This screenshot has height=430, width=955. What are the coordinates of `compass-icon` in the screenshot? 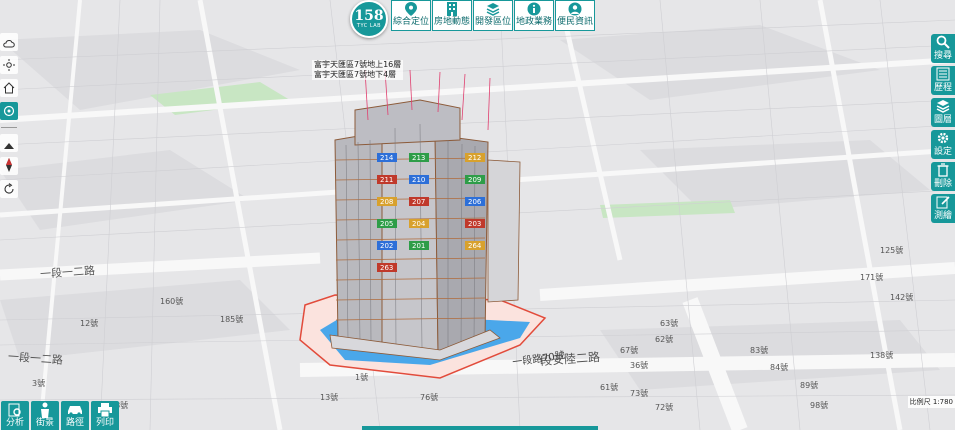 It's located at (9, 166).